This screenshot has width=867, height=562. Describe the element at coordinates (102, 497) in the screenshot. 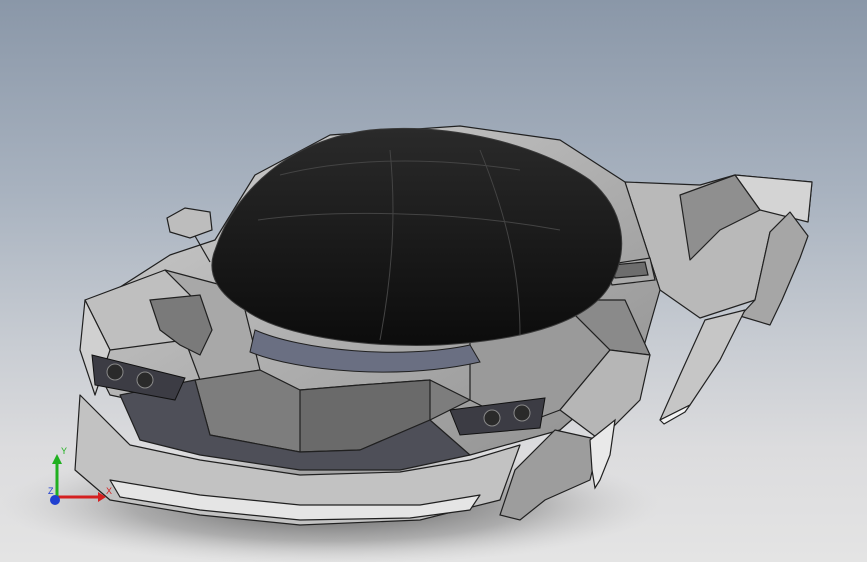

I see `x-axis-arrow` at that location.